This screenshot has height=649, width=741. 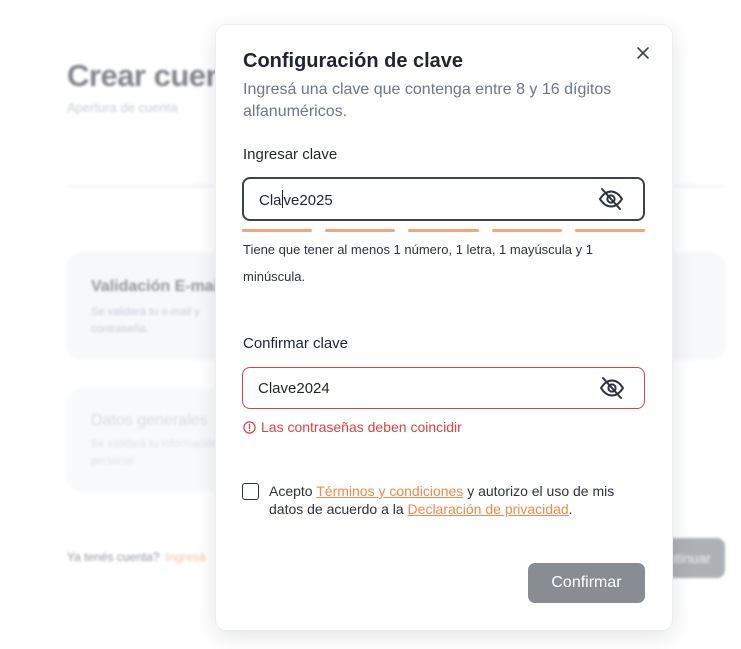 What do you see at coordinates (249, 427) in the screenshot?
I see `info-circle-icon` at bounding box center [249, 427].